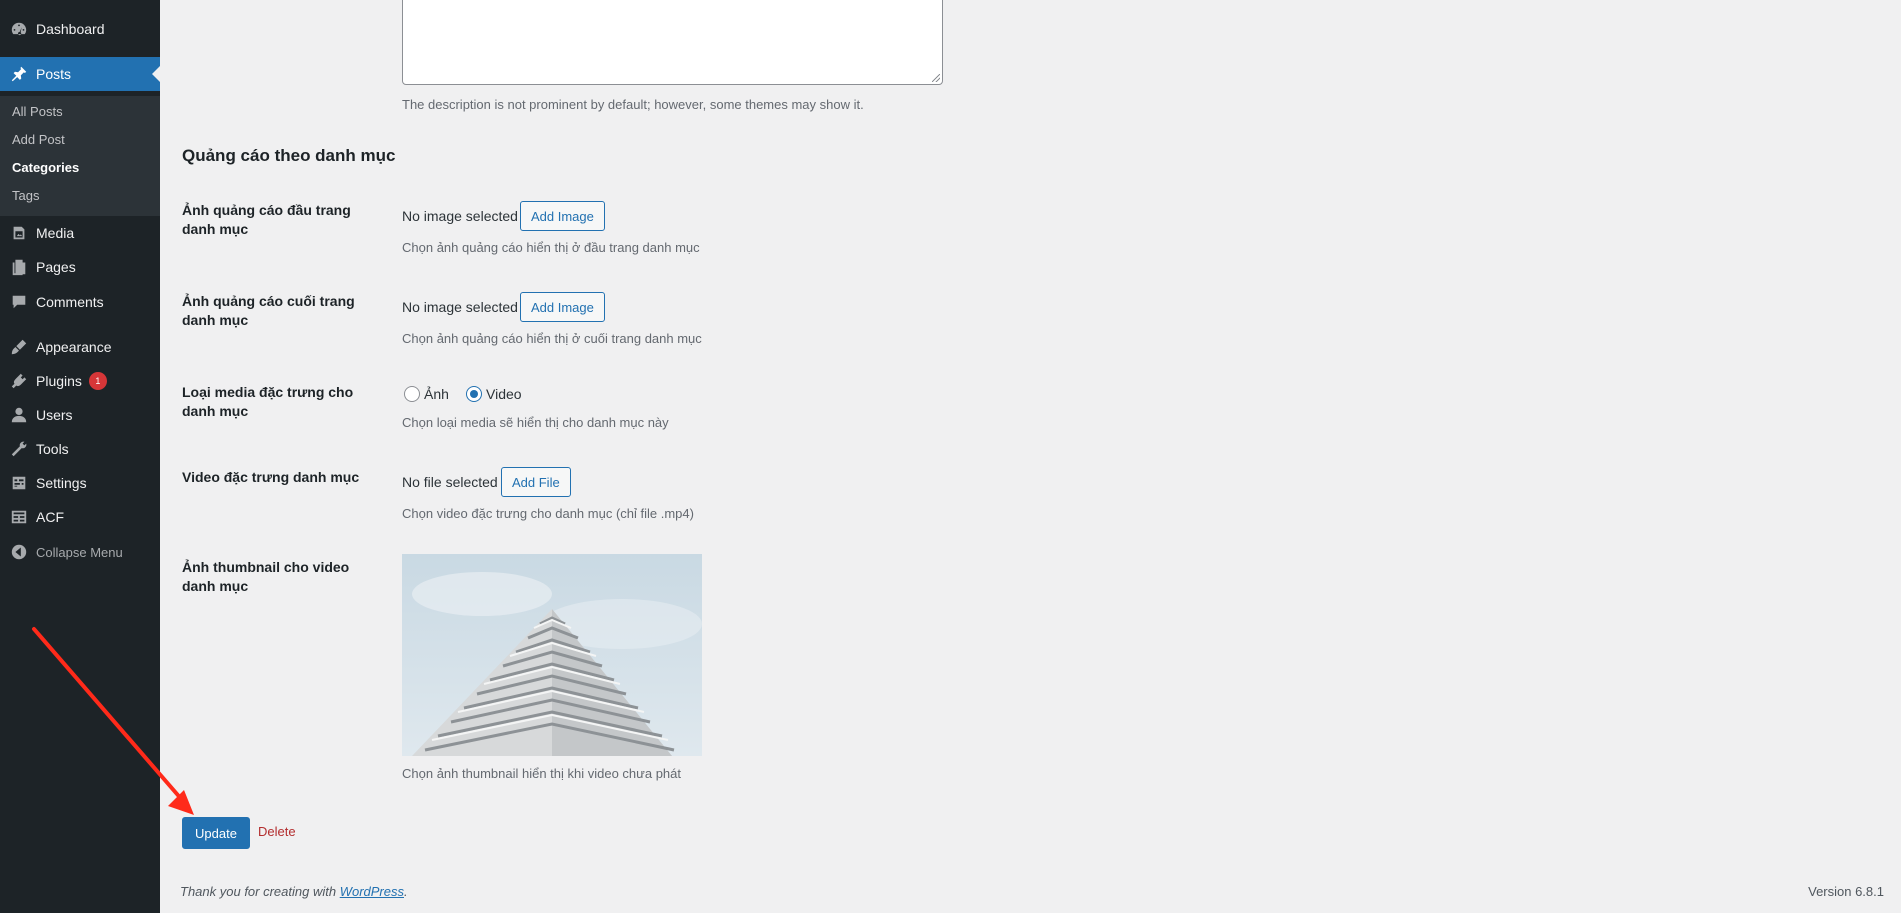 The image size is (1901, 913). What do you see at coordinates (266, 576) in the screenshot?
I see `thumbnail-label: Ảnh thumbnail cho video danh mục` at bounding box center [266, 576].